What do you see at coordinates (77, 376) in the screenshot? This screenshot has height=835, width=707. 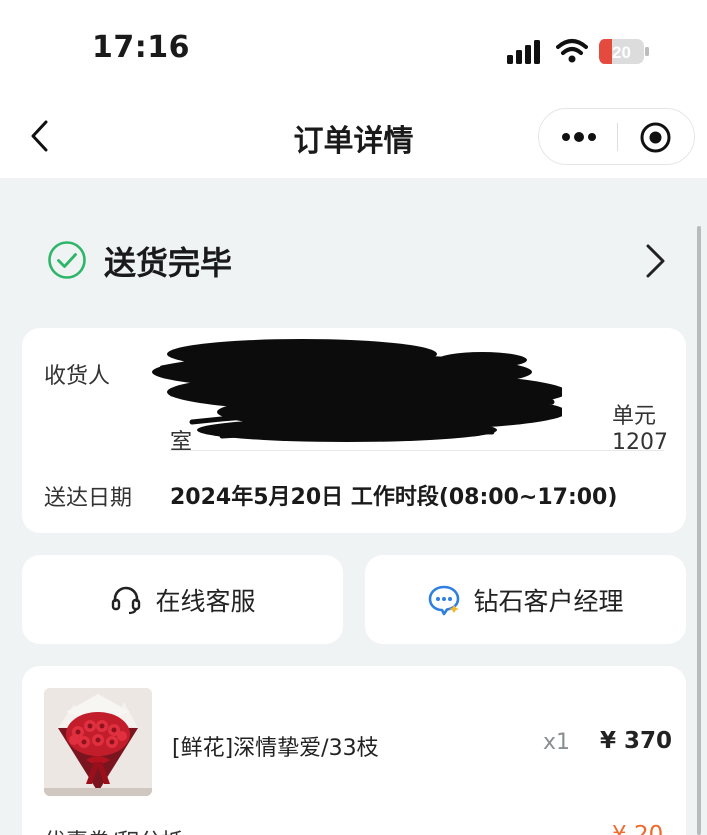 I see `receiver-label: 收货人` at bounding box center [77, 376].